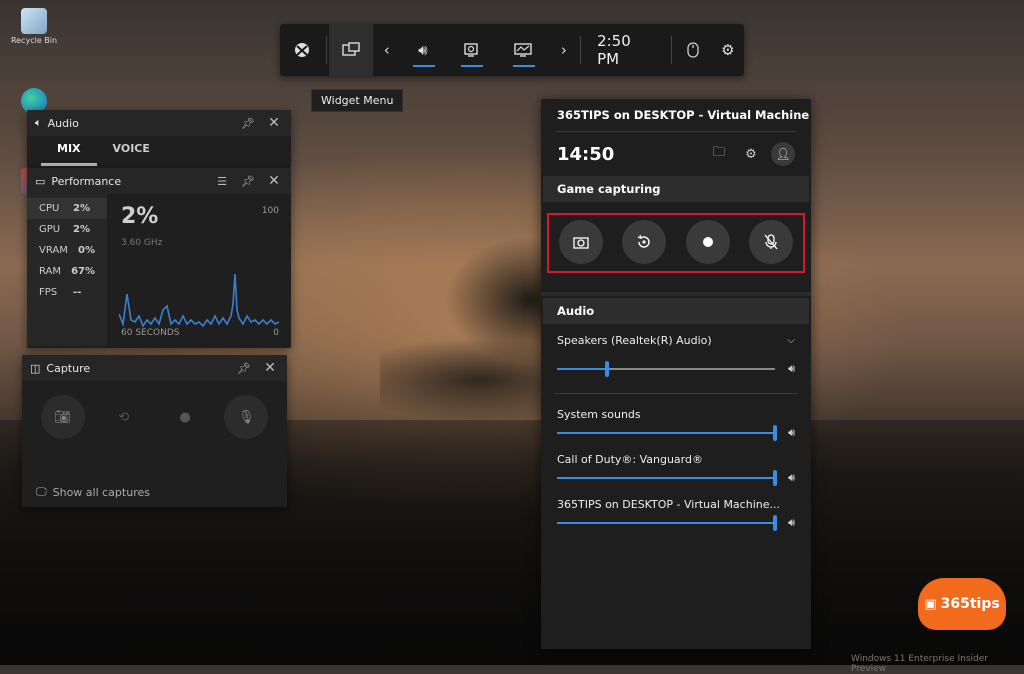 This screenshot has height=674, width=1024. I want to click on audio-widget-header: 🔈︎ Audio 📌︎ ✕, so click(159, 123).